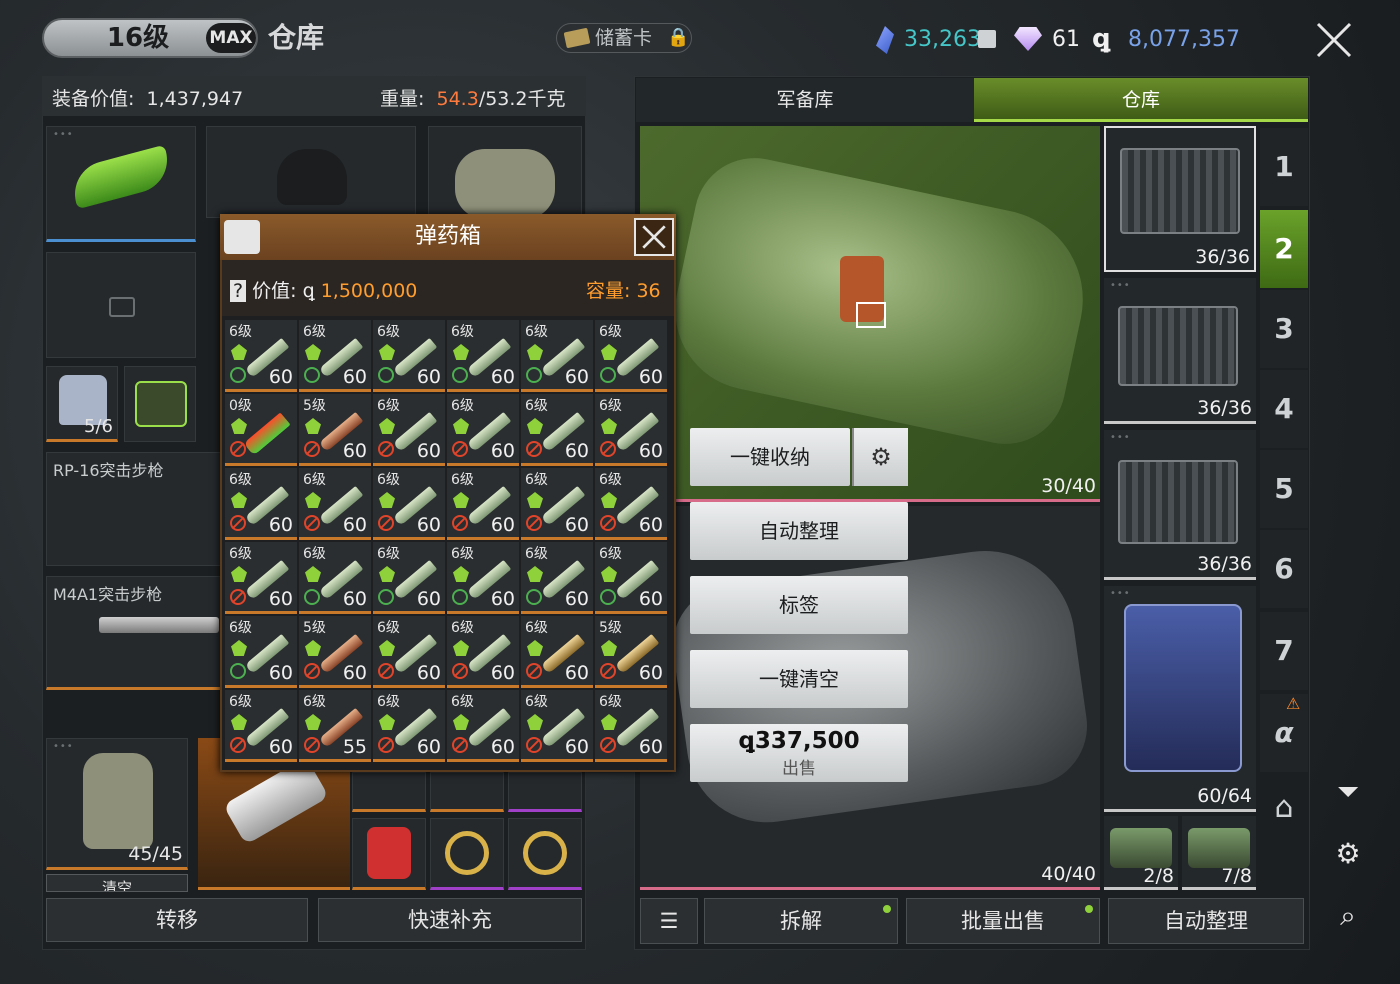 This screenshot has height=984, width=1400. Describe the element at coordinates (1180, 699) in the screenshot. I see `large-case: ••• 60/64` at that location.